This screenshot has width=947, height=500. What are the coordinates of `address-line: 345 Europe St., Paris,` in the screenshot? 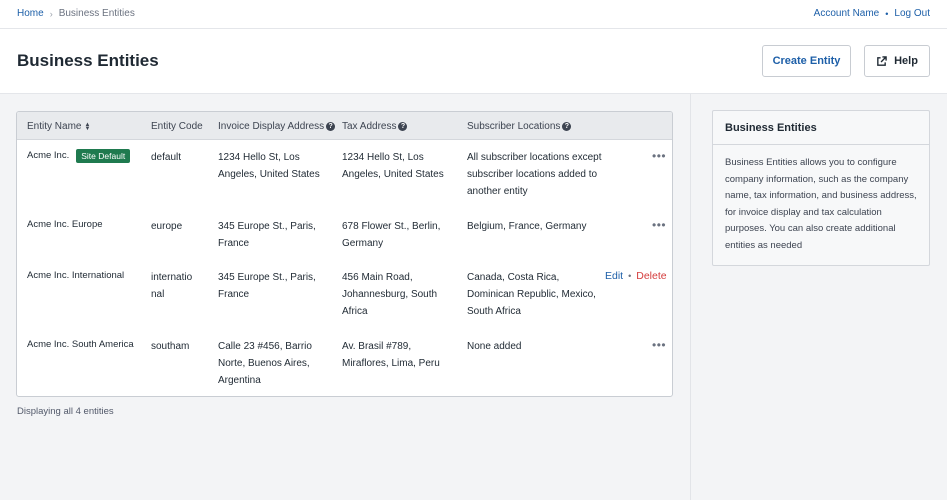 It's located at (267, 226).